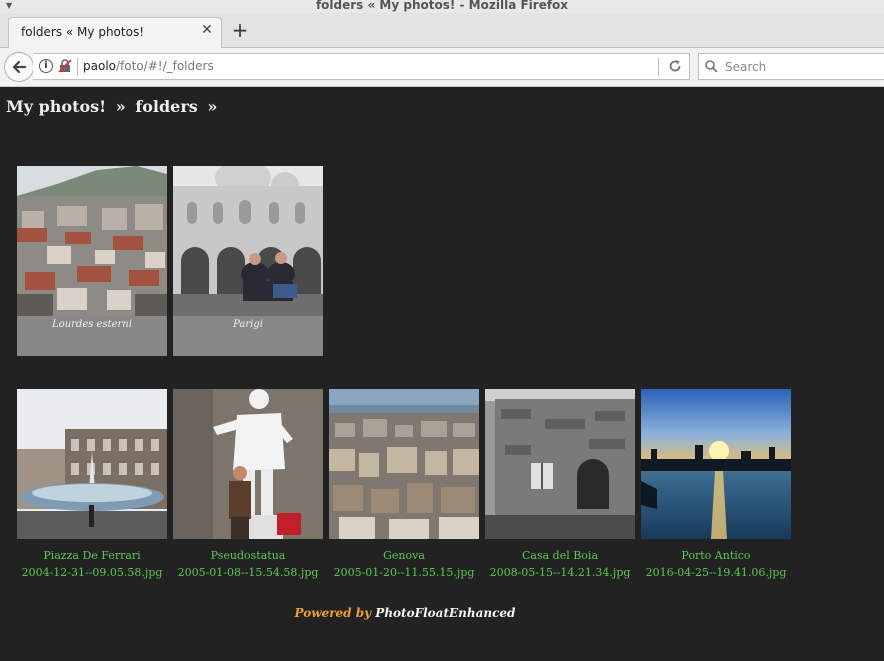  I want to click on tab-active: folders « My photos! ✕, so click(115, 32).